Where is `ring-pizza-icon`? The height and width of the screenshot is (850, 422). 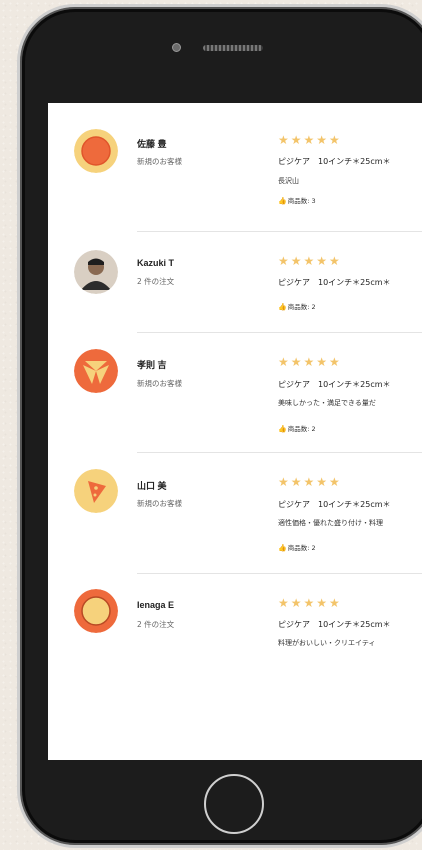 ring-pizza-icon is located at coordinates (96, 611).